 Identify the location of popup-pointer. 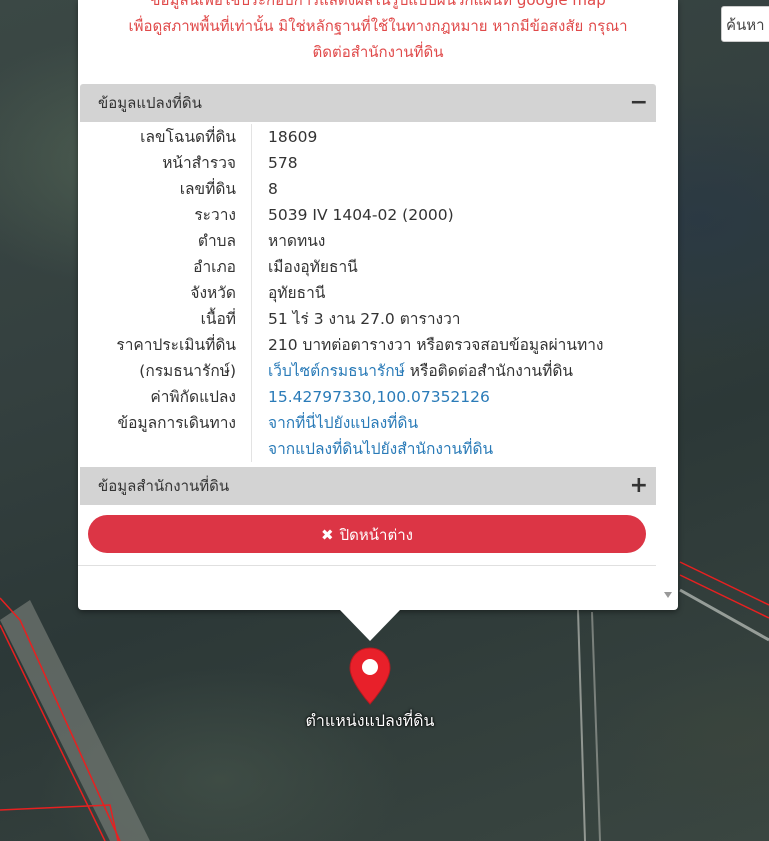
(370, 625).